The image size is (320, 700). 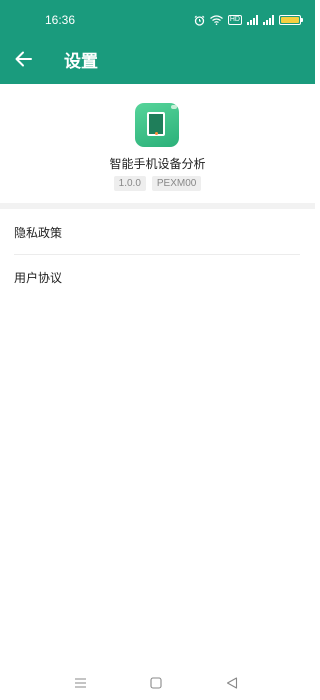 I want to click on triangle-left-icon, so click(x=232, y=683).